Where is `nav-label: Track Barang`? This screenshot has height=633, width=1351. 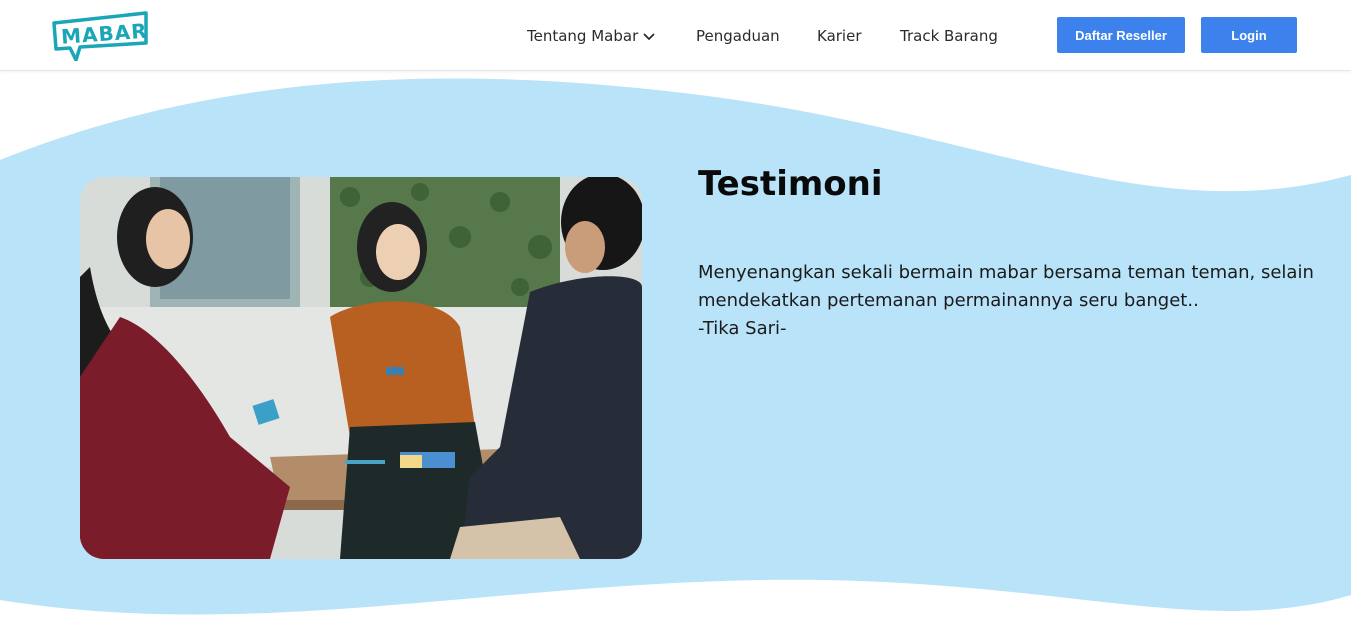
nav-label: Track Barang is located at coordinates (949, 36).